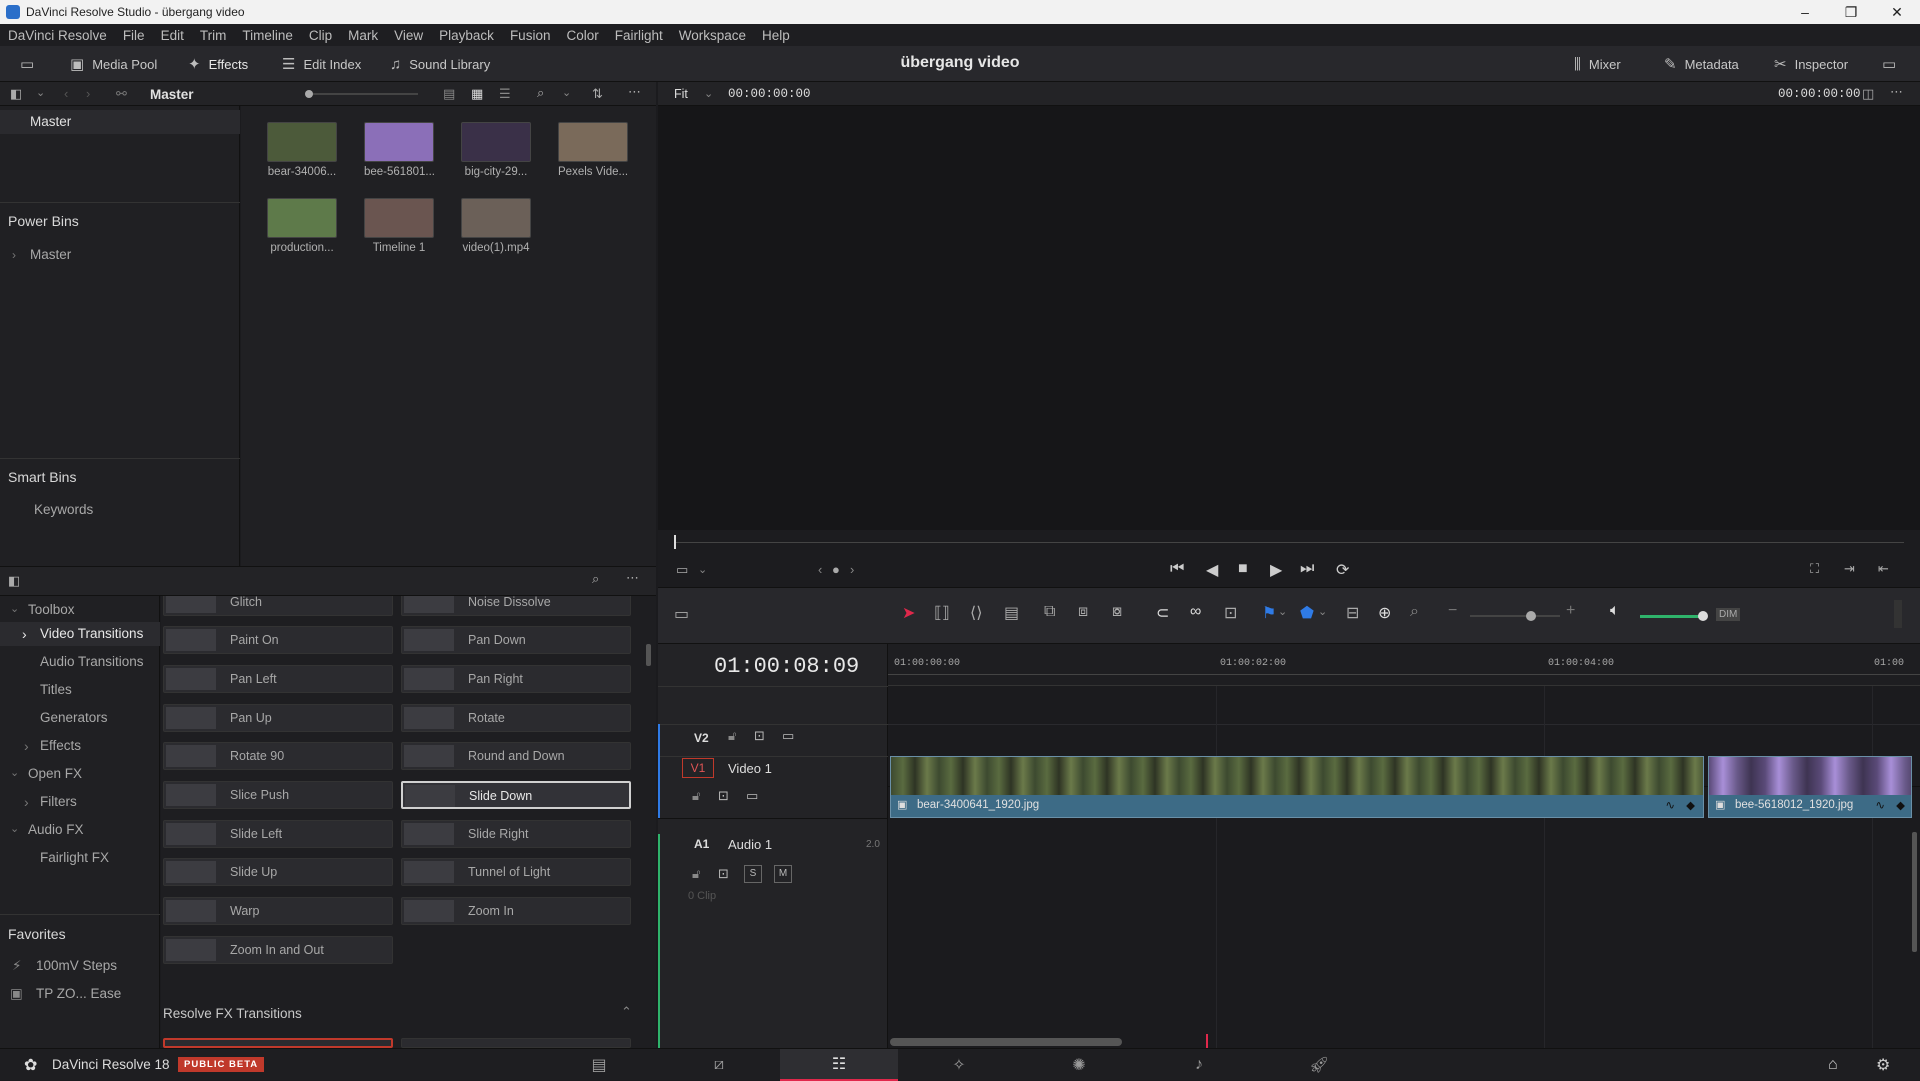 This screenshot has width=1920, height=1081. I want to click on layout-toggle-button: ▭, so click(27, 64).